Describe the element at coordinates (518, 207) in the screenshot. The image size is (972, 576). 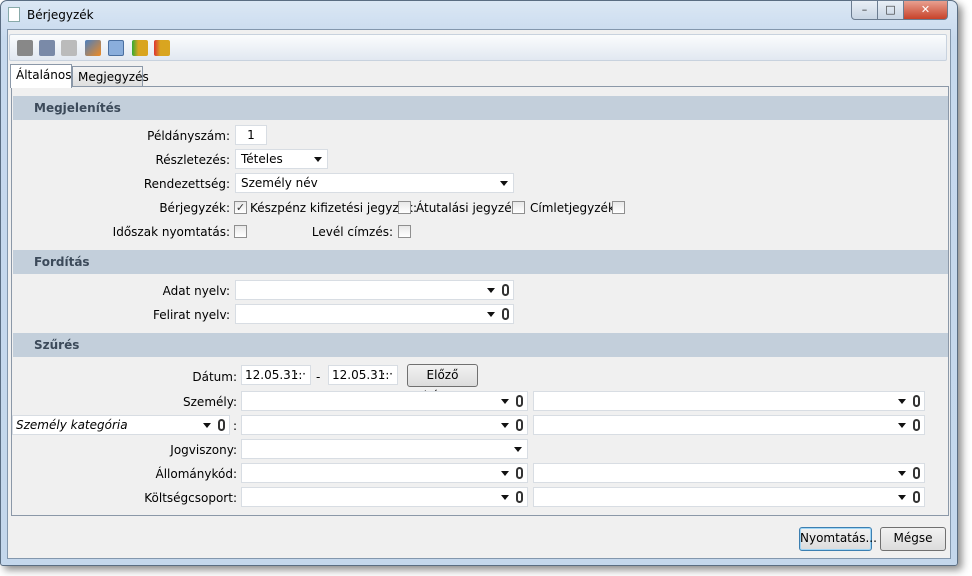
I see `transfer-checkbox` at that location.